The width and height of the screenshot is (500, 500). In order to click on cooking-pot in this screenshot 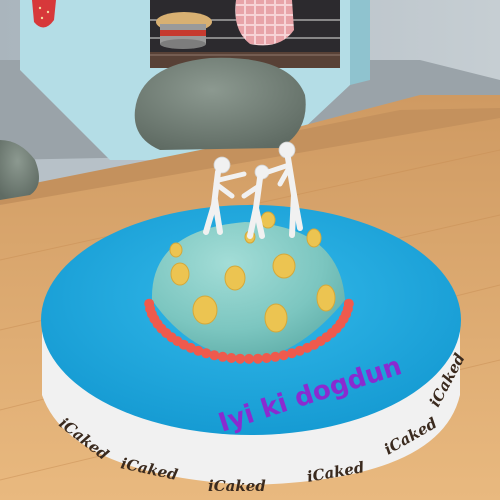, I will do `click(184, 30)`.